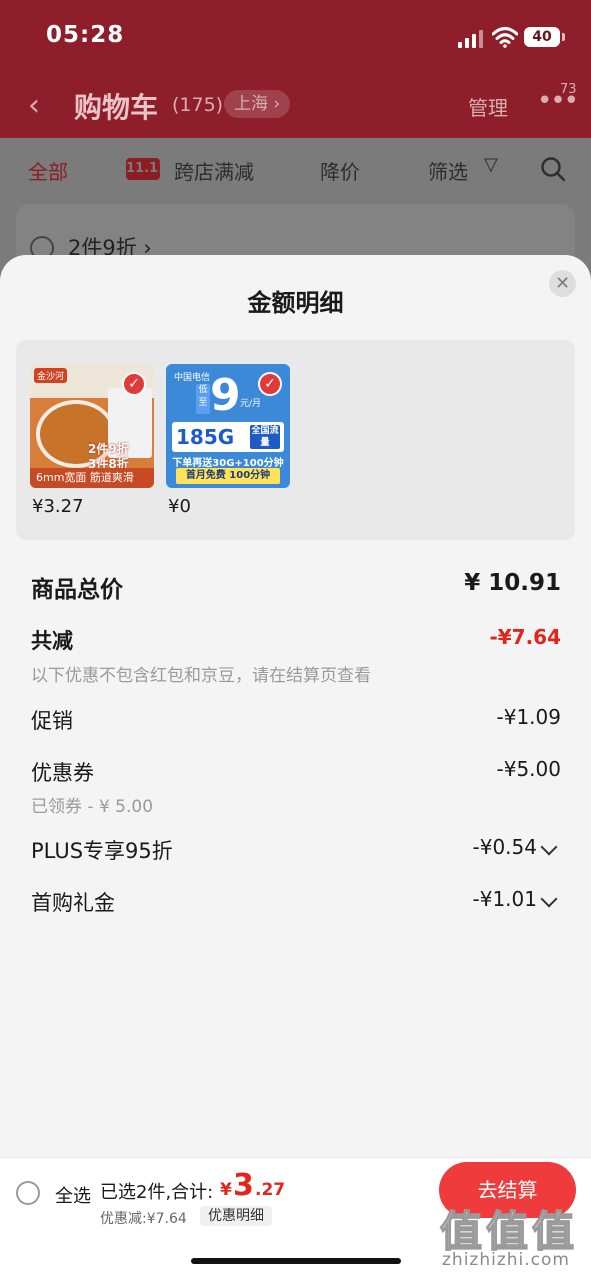 This screenshot has height=1280, width=591. Describe the element at coordinates (295, 303) in the screenshot. I see `sheet-title: 金额明细` at that location.